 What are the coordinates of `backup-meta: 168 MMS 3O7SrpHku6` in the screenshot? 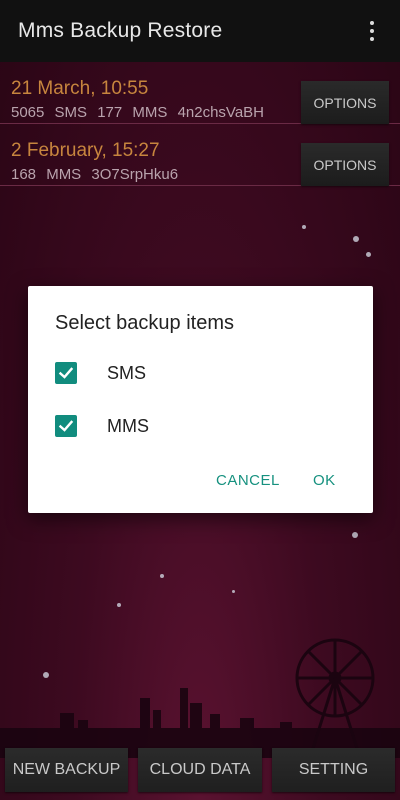 It's located at (95, 174).